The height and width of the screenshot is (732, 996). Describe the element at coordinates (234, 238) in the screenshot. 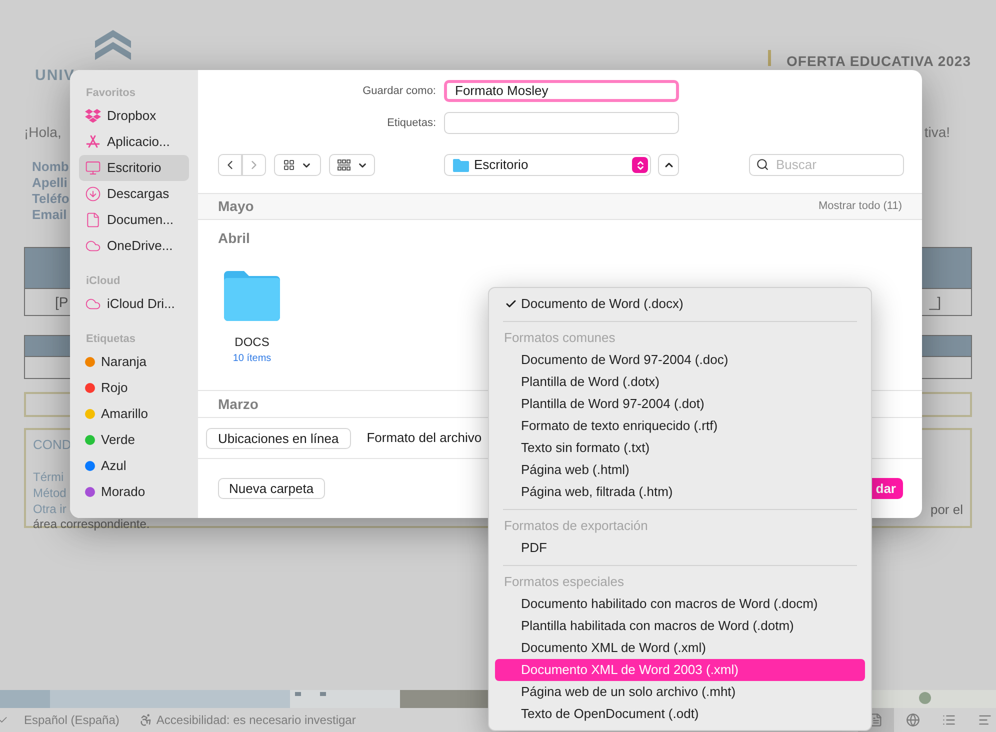

I see `section-heading: Abril` at that location.